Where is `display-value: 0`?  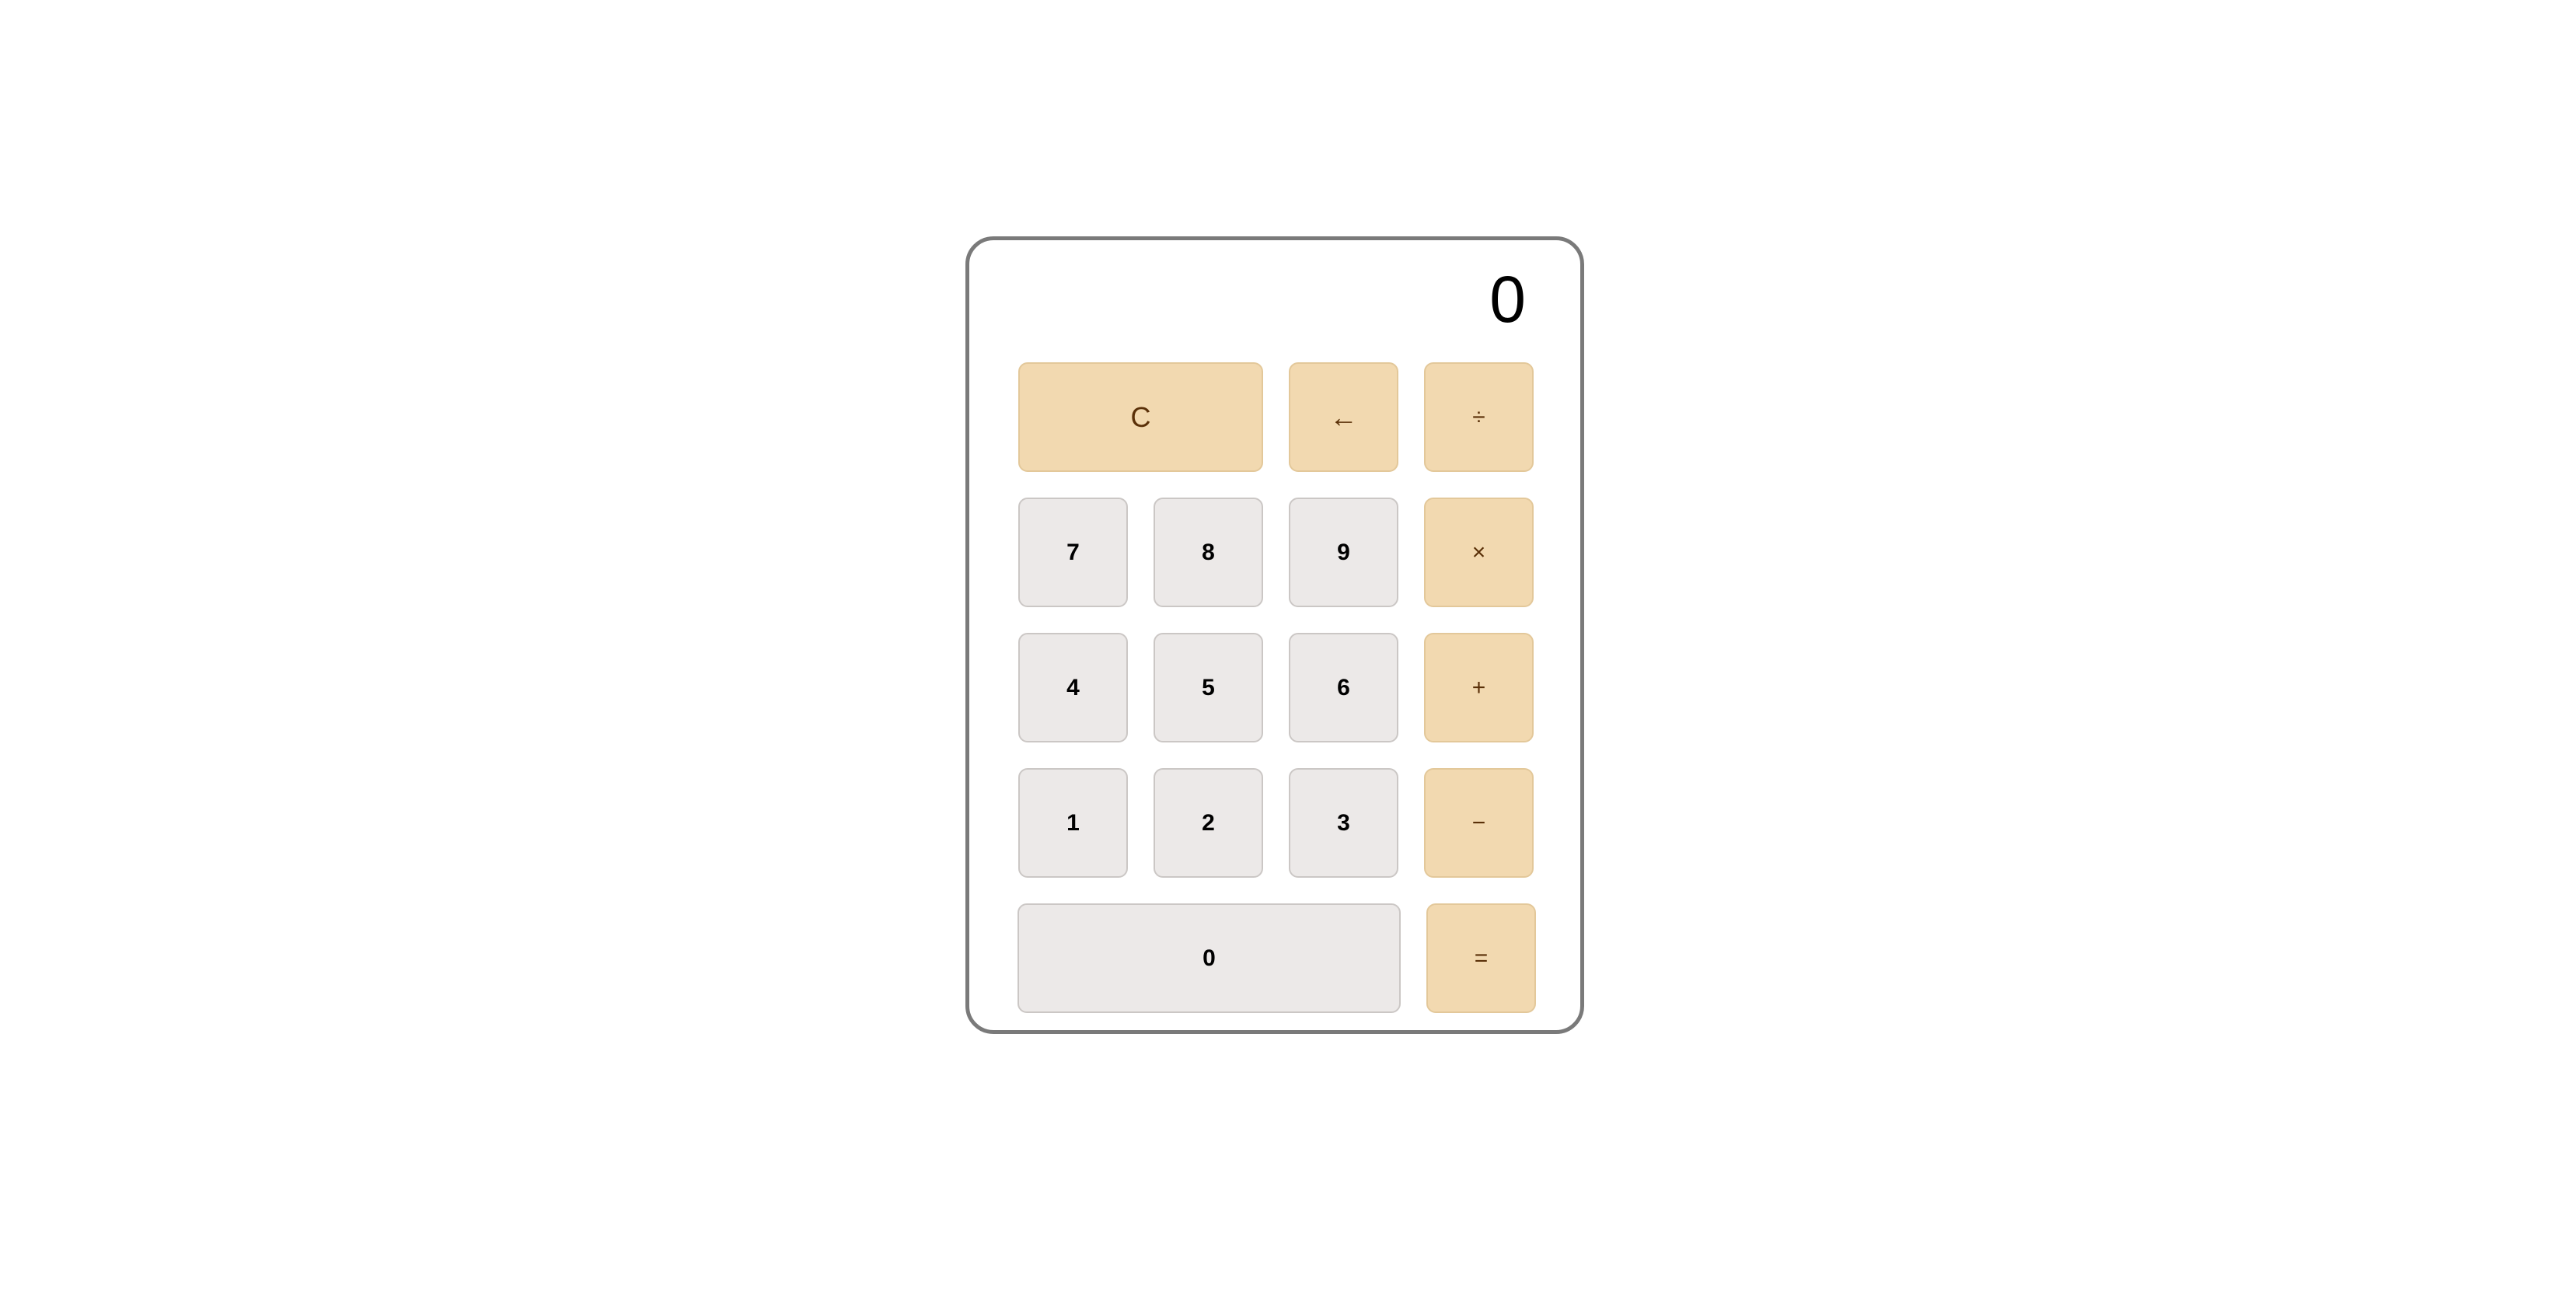 display-value: 0 is located at coordinates (1508, 299).